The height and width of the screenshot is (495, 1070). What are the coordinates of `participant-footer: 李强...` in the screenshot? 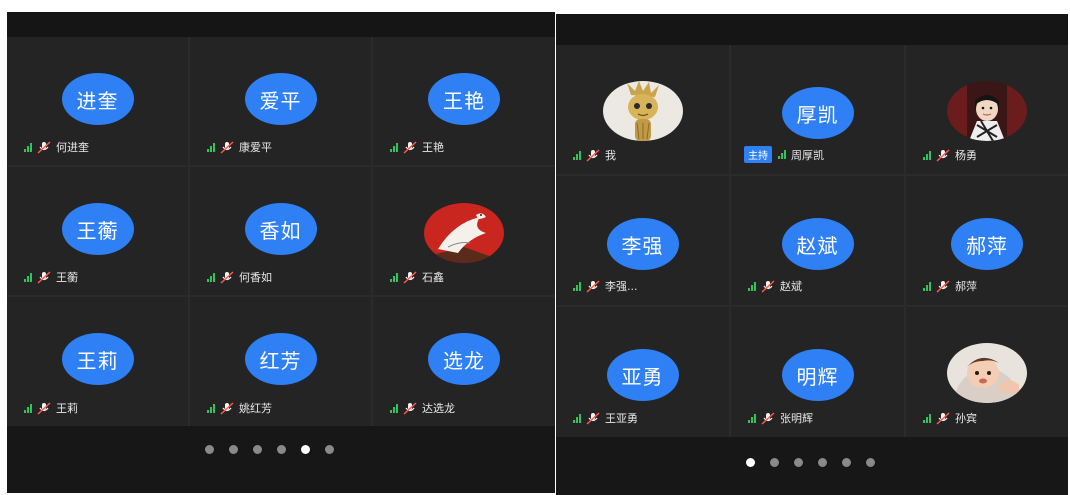 It's located at (605, 286).